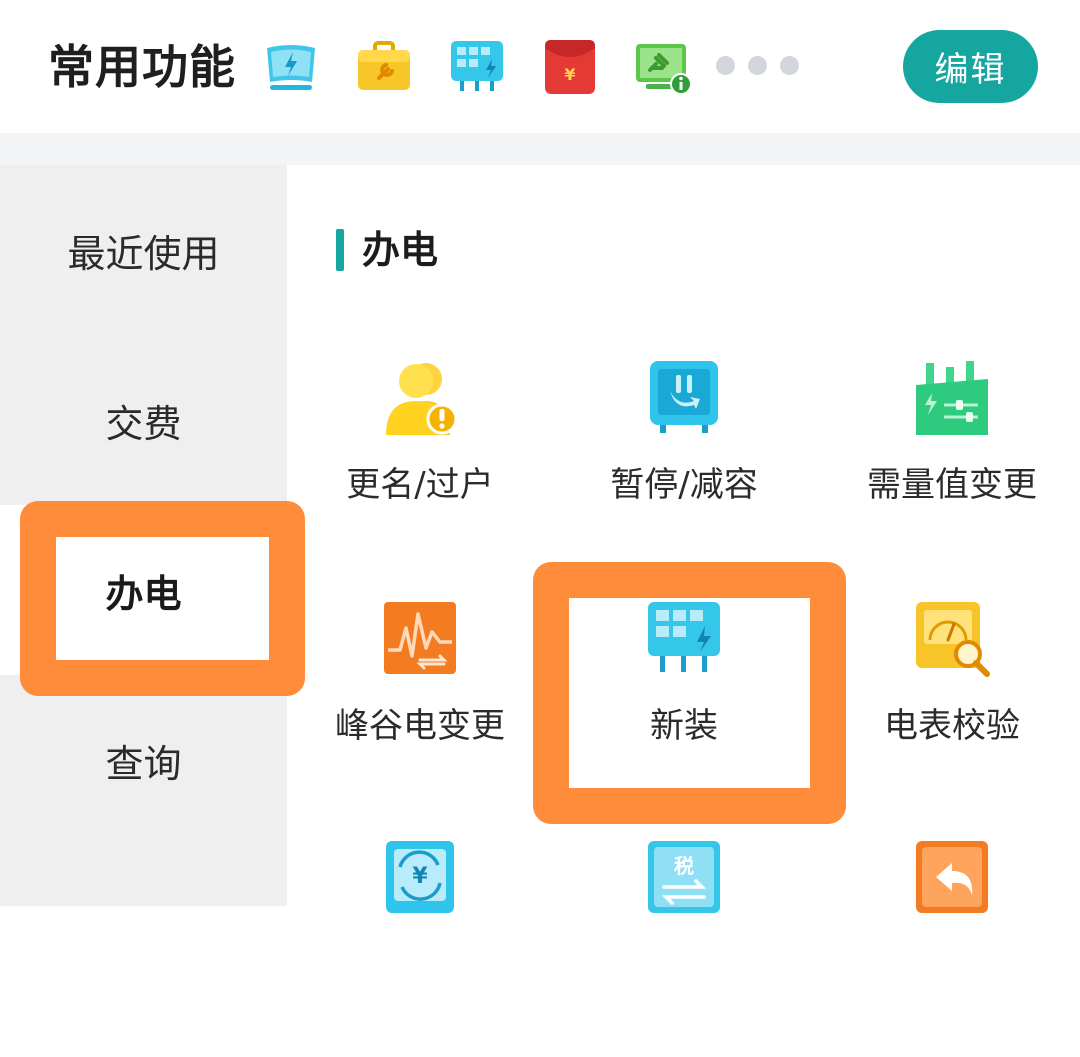  Describe the element at coordinates (420, 947) in the screenshot. I see `service-item-7: ¥` at that location.